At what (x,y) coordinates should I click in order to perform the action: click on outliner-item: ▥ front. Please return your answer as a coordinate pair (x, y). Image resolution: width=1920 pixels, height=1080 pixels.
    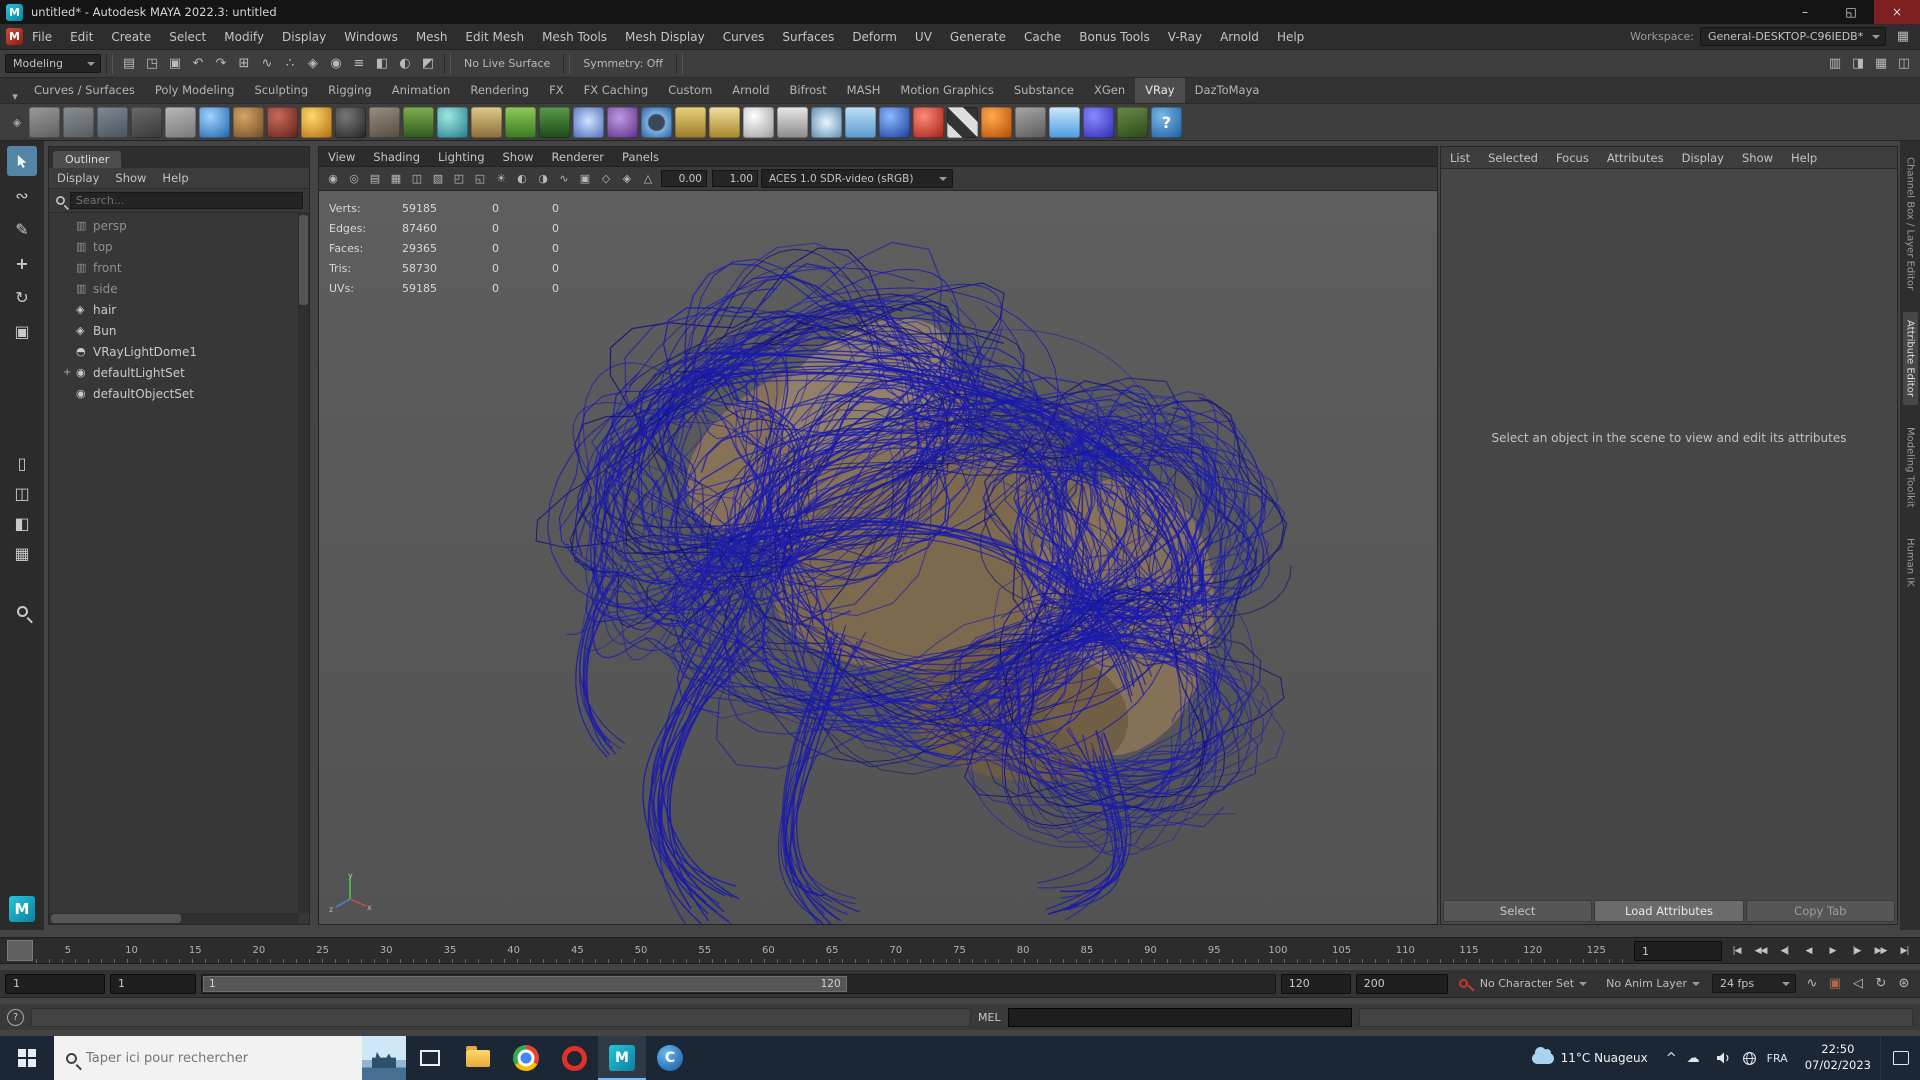
    Looking at the image, I should click on (179, 267).